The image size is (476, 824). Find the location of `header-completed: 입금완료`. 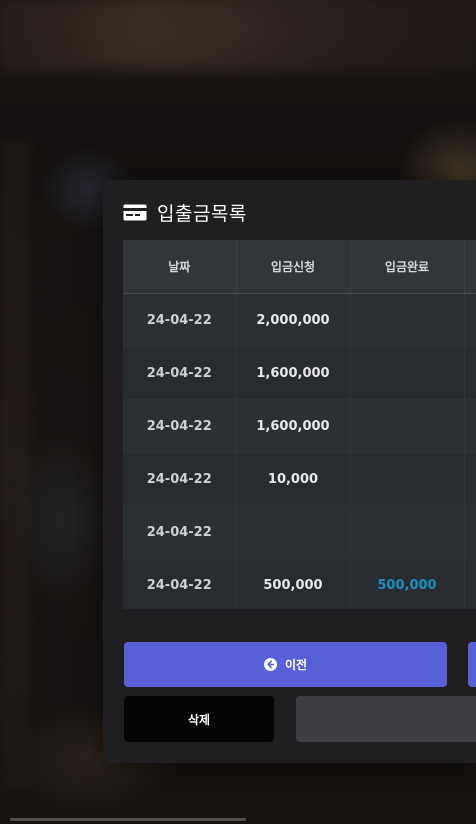

header-completed: 입금완료 is located at coordinates (407, 267).